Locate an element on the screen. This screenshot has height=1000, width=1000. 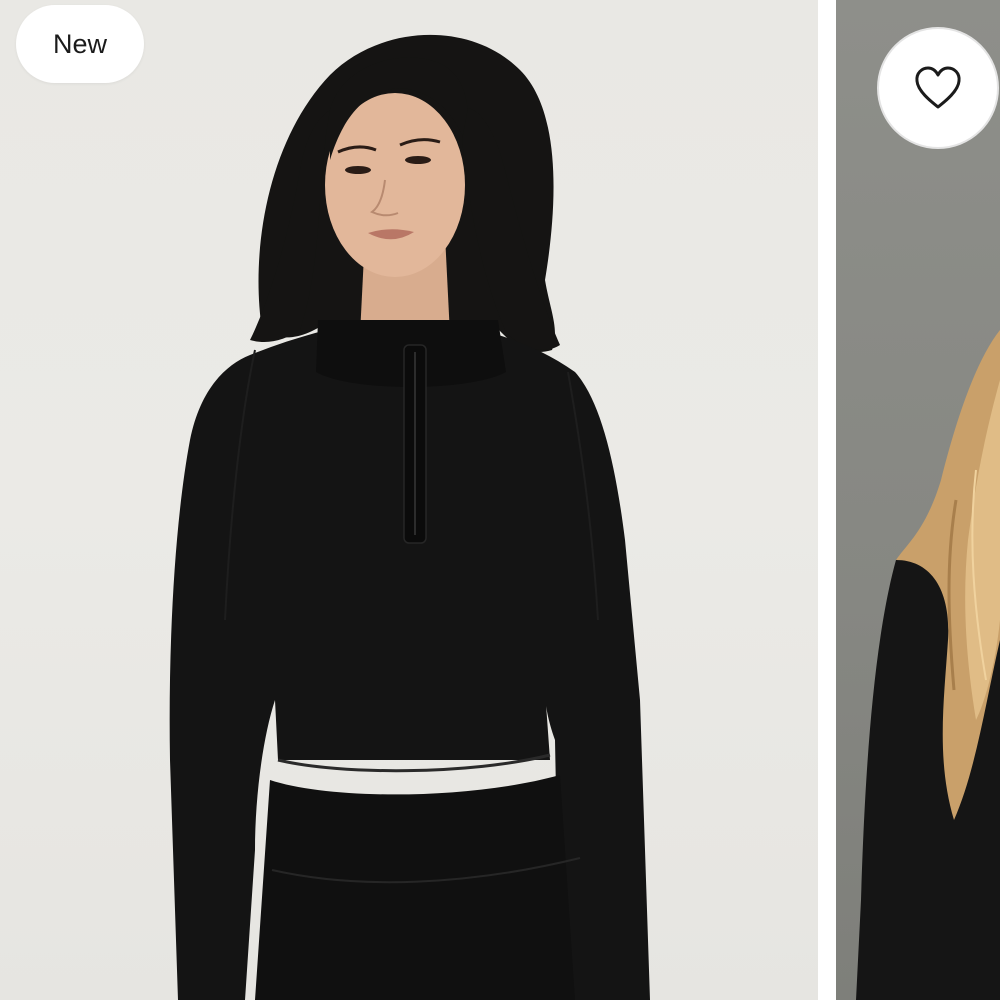
new-badge: New is located at coordinates (80, 44).